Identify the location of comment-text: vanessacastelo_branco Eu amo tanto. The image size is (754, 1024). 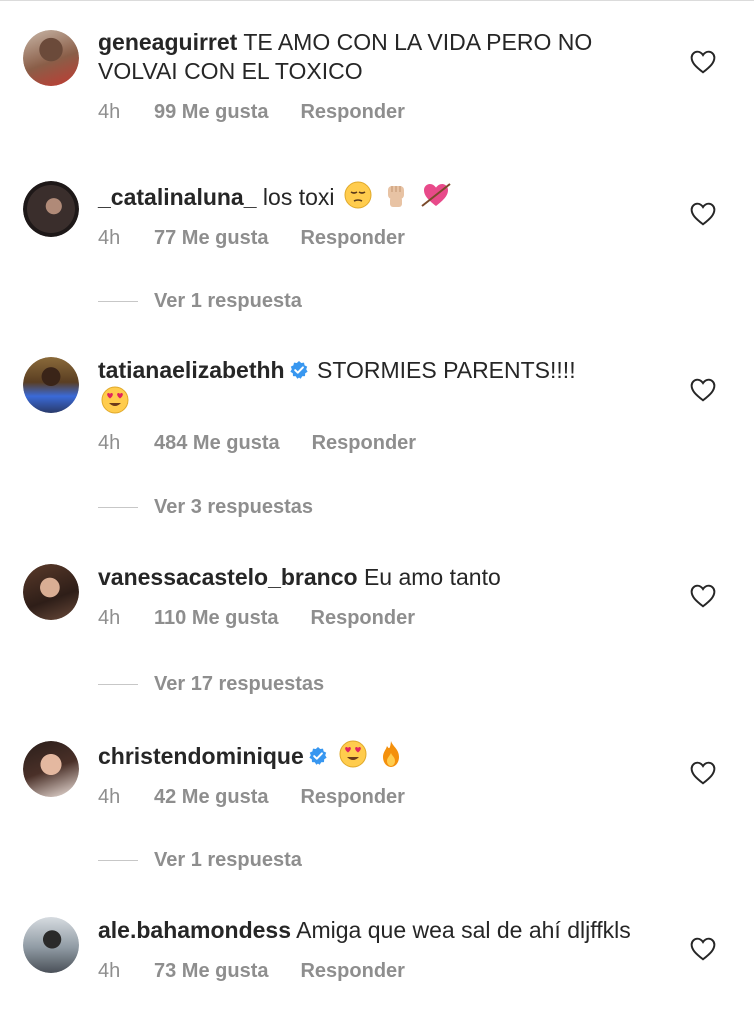
(378, 577).